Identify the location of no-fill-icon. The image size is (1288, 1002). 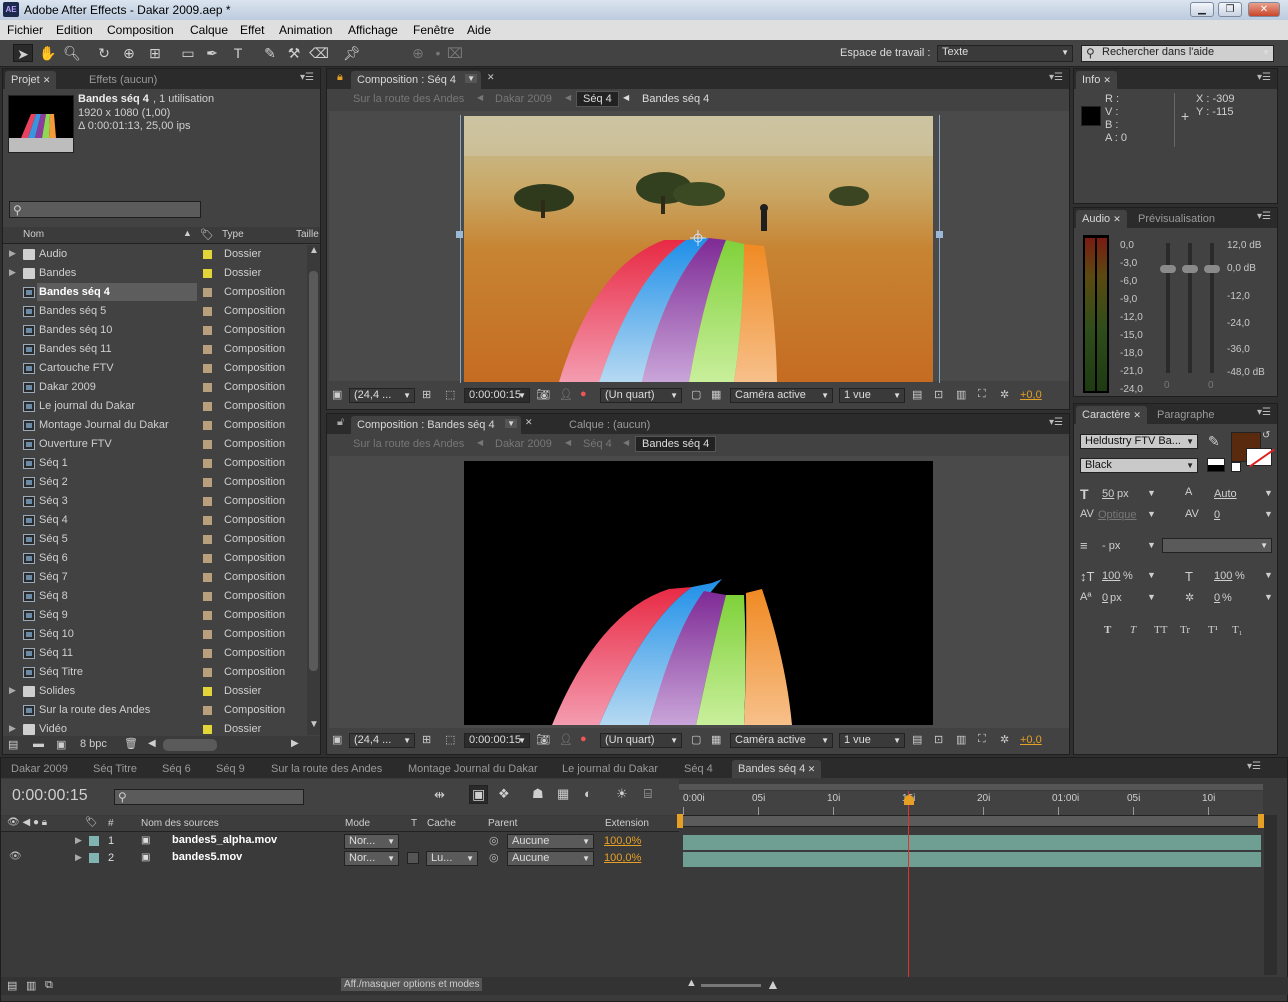
(1236, 467).